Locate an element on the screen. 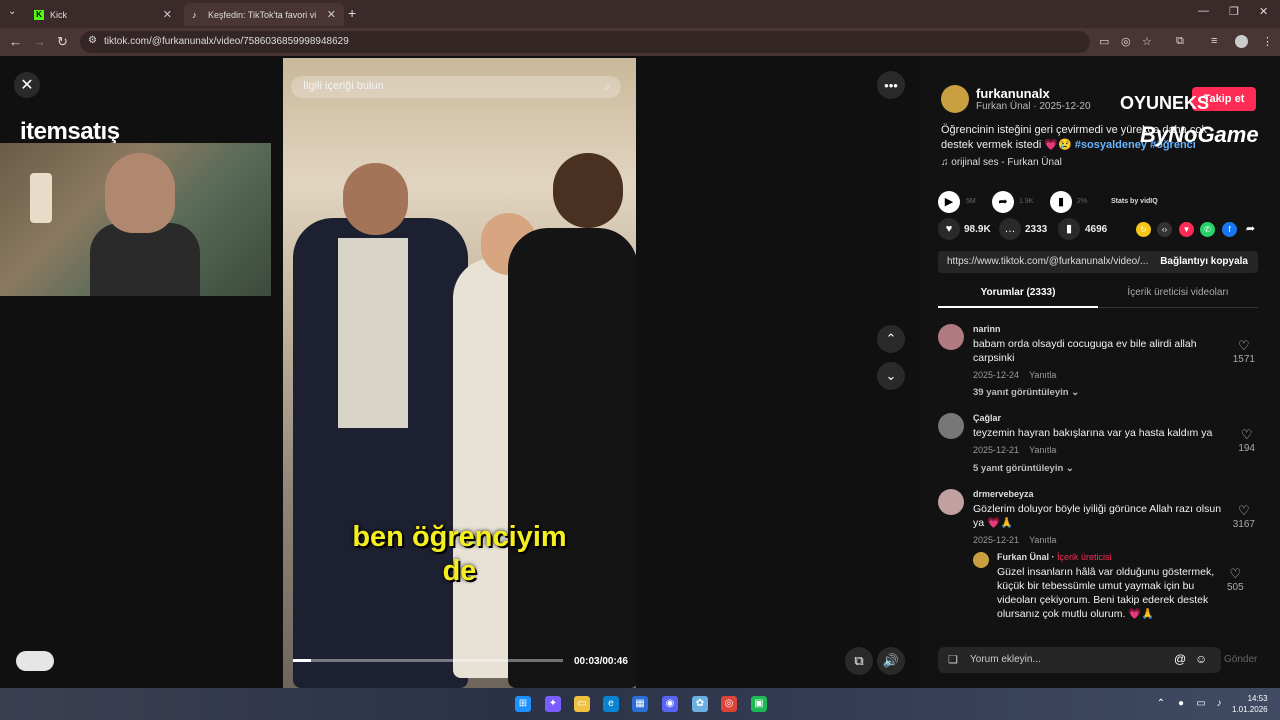 The height and width of the screenshot is (720, 1280). volume-icon: 🔊 is located at coordinates (891, 660).